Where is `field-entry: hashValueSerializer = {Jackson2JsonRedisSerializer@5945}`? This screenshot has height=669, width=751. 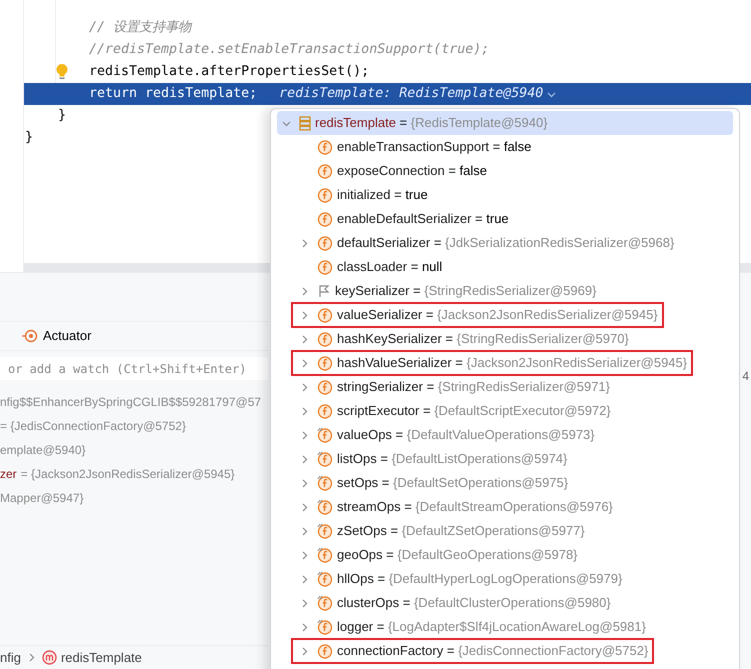 field-entry: hashValueSerializer = {Jackson2JsonRedisSerializer@5945} is located at coordinates (512, 363).